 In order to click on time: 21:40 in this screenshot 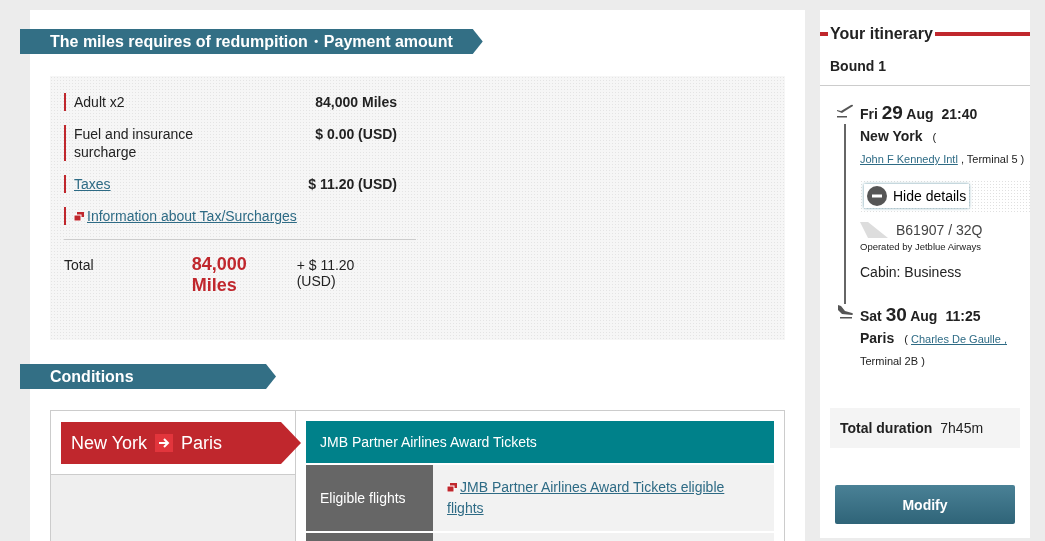, I will do `click(959, 114)`.